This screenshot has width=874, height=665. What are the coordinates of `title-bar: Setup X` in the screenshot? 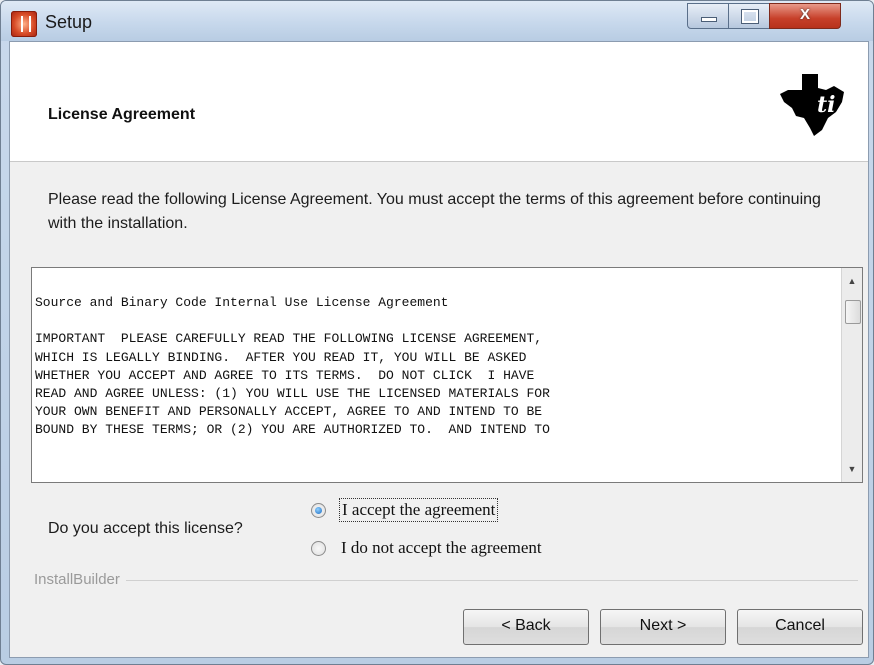 It's located at (437, 21).